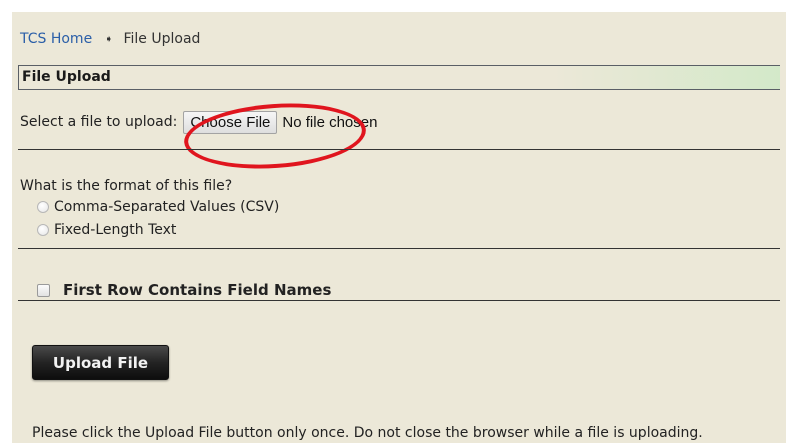  What do you see at coordinates (126, 186) in the screenshot?
I see `format-question: What is the format of this file?` at bounding box center [126, 186].